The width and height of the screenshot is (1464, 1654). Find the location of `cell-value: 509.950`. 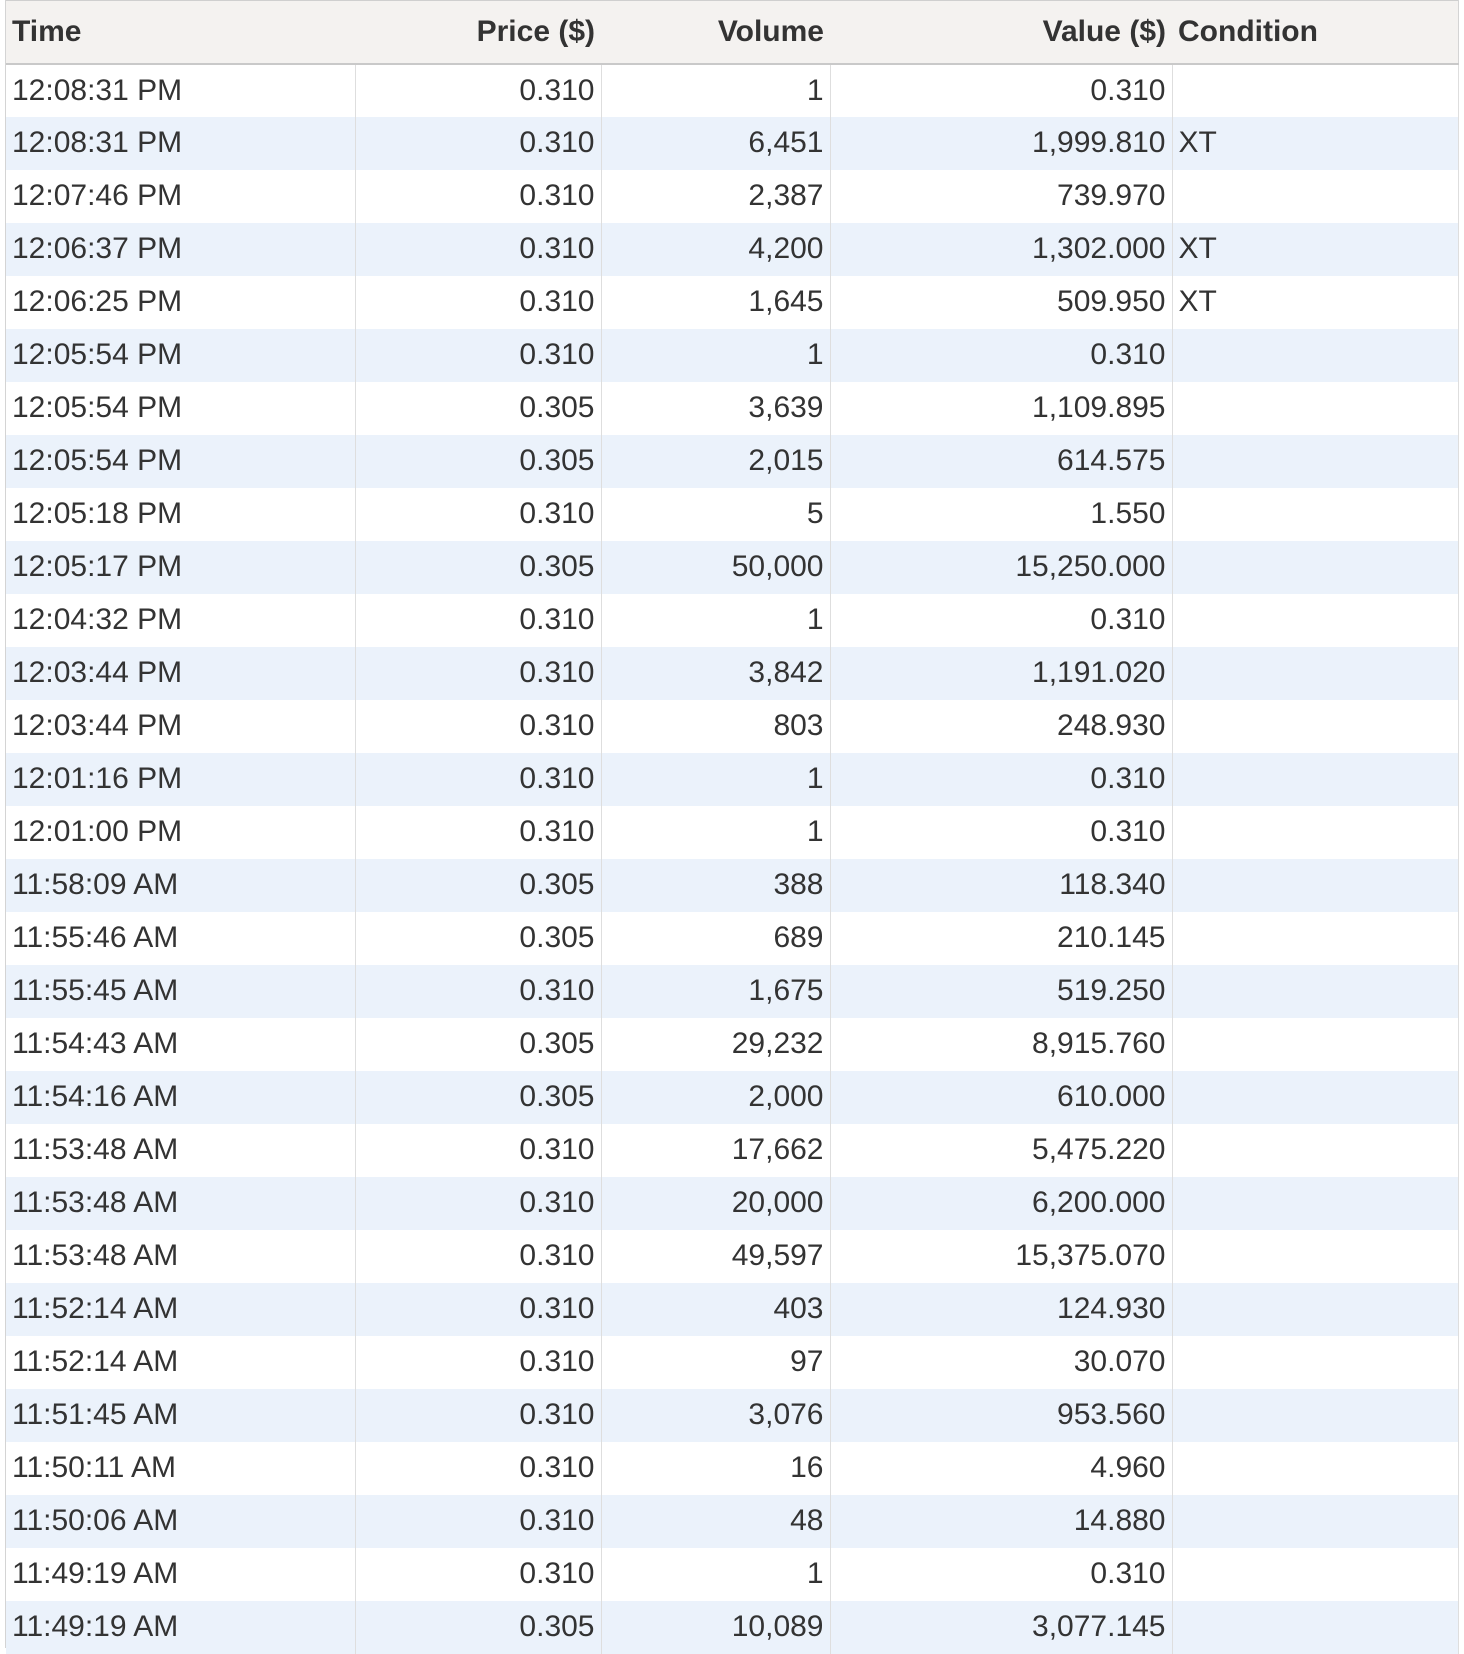

cell-value: 509.950 is located at coordinates (1001, 302).